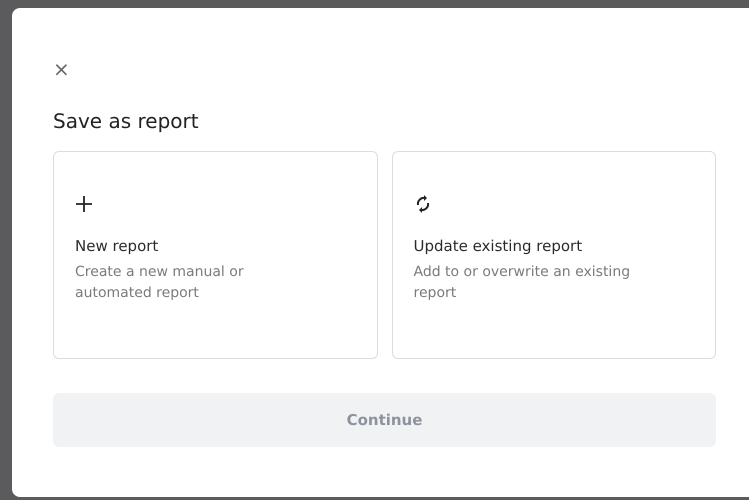 The width and height of the screenshot is (749, 500). Describe the element at coordinates (160, 283) in the screenshot. I see `option-description: Create a new manual or automated report` at that location.